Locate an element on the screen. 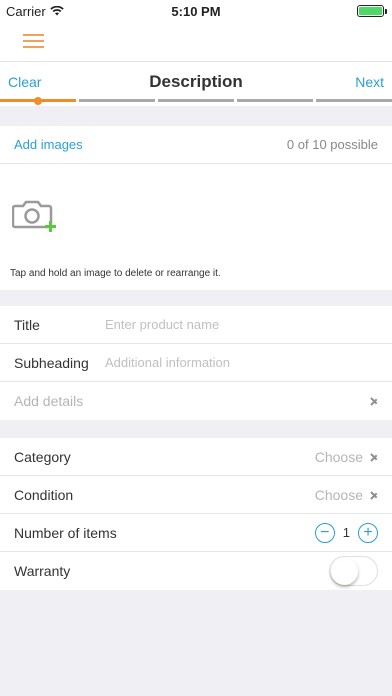 This screenshot has height=696, width=392. menu-icon is located at coordinates (33, 41).